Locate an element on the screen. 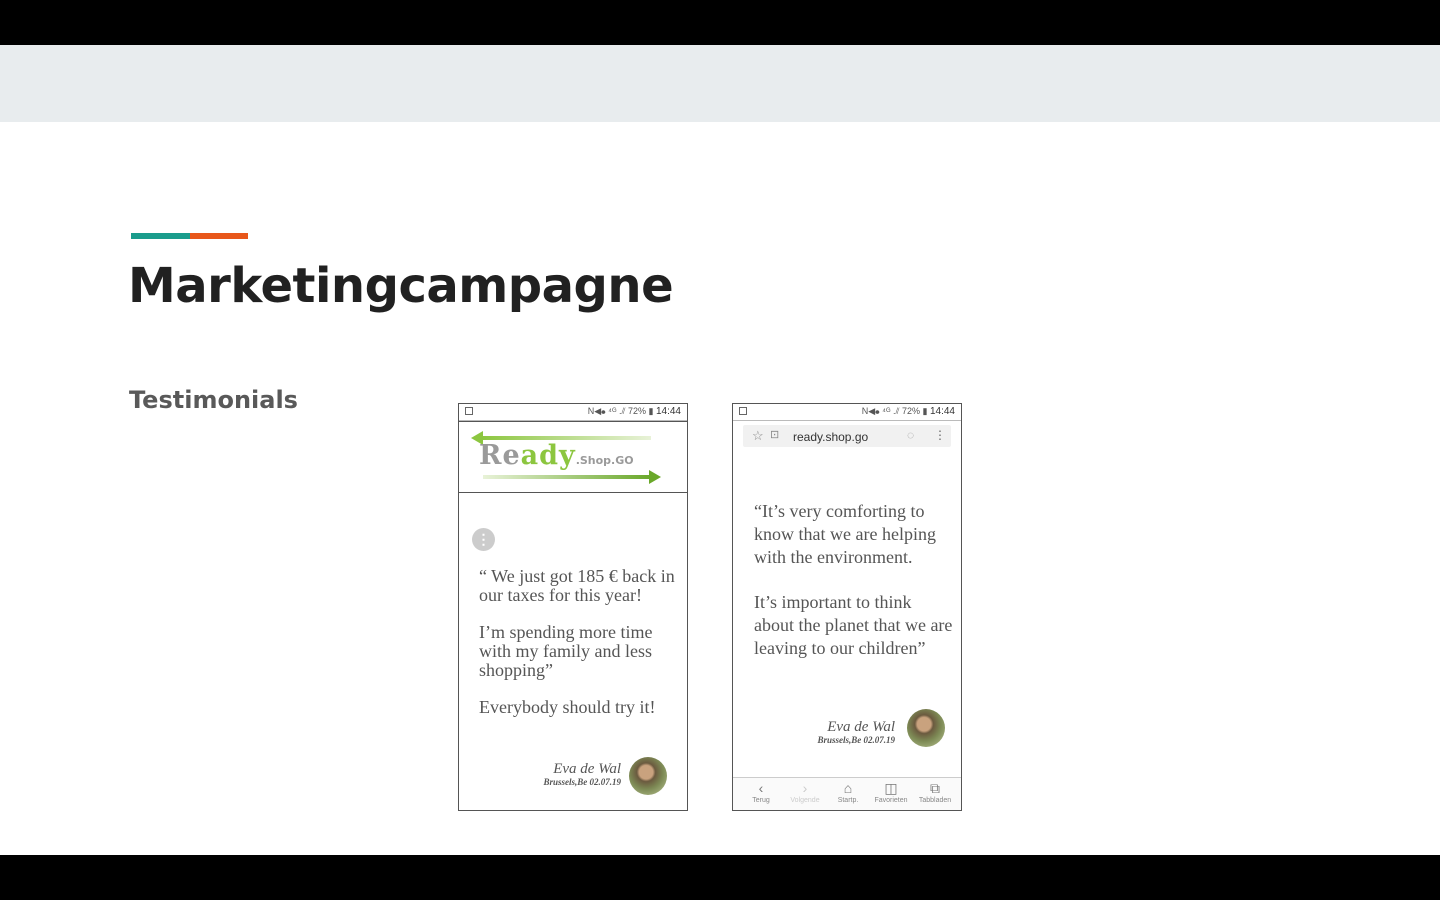  tabs-icon: ⧉ is located at coordinates (935, 788).